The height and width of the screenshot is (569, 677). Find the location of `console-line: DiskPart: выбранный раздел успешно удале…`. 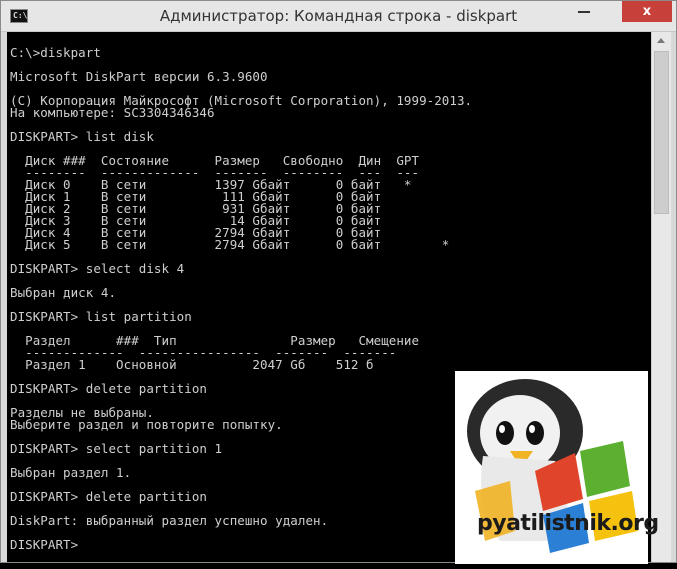

console-line: DiskPart: выбранный раздел успешно удале… is located at coordinates (169, 520).